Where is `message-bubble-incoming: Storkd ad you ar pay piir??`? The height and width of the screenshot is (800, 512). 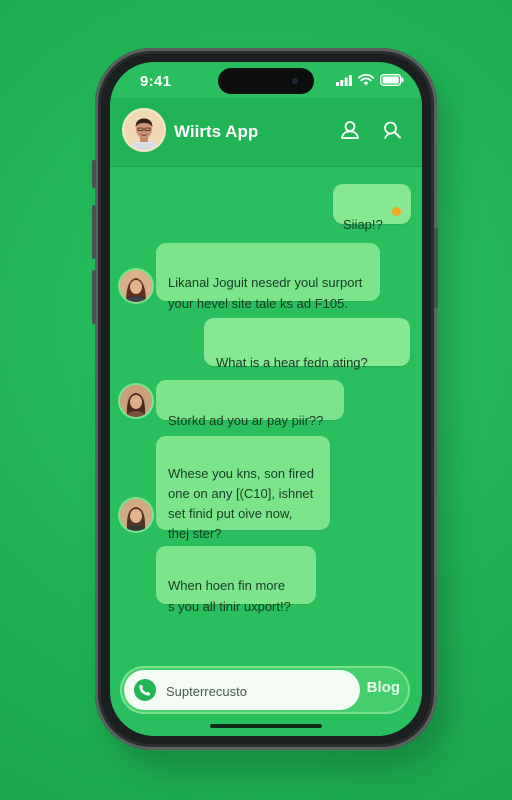
message-bubble-incoming: Storkd ad you ar pay piir?? is located at coordinates (250, 404).